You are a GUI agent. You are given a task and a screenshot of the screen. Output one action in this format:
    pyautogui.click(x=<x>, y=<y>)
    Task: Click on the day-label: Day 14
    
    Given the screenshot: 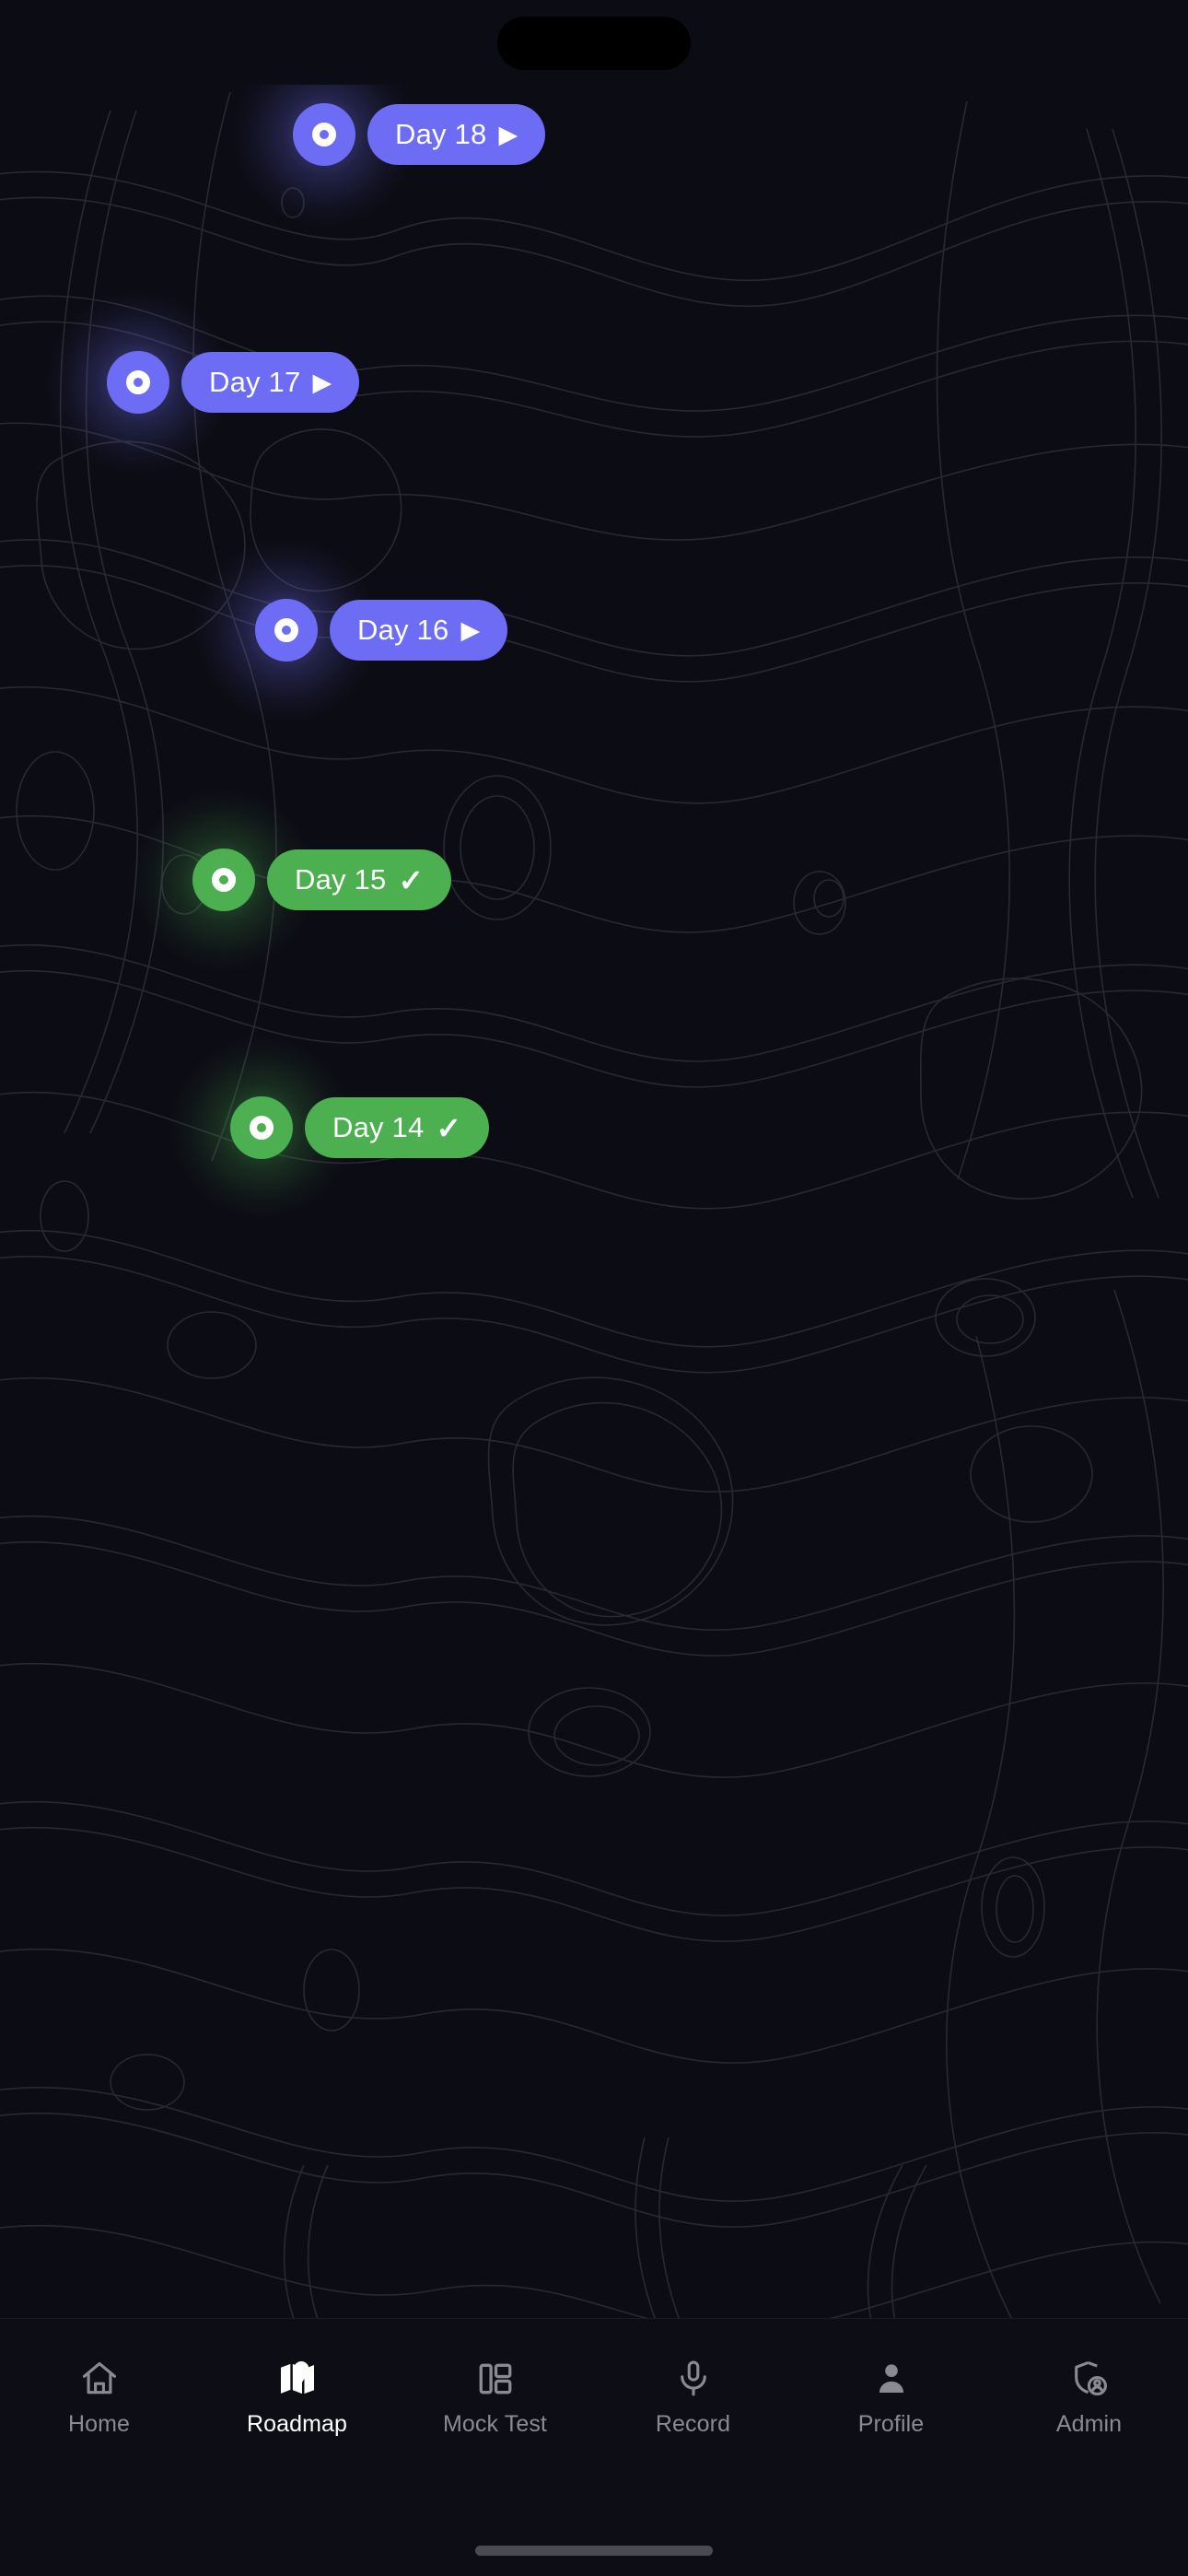 What is the action you would take?
    pyautogui.click(x=378, y=1127)
    